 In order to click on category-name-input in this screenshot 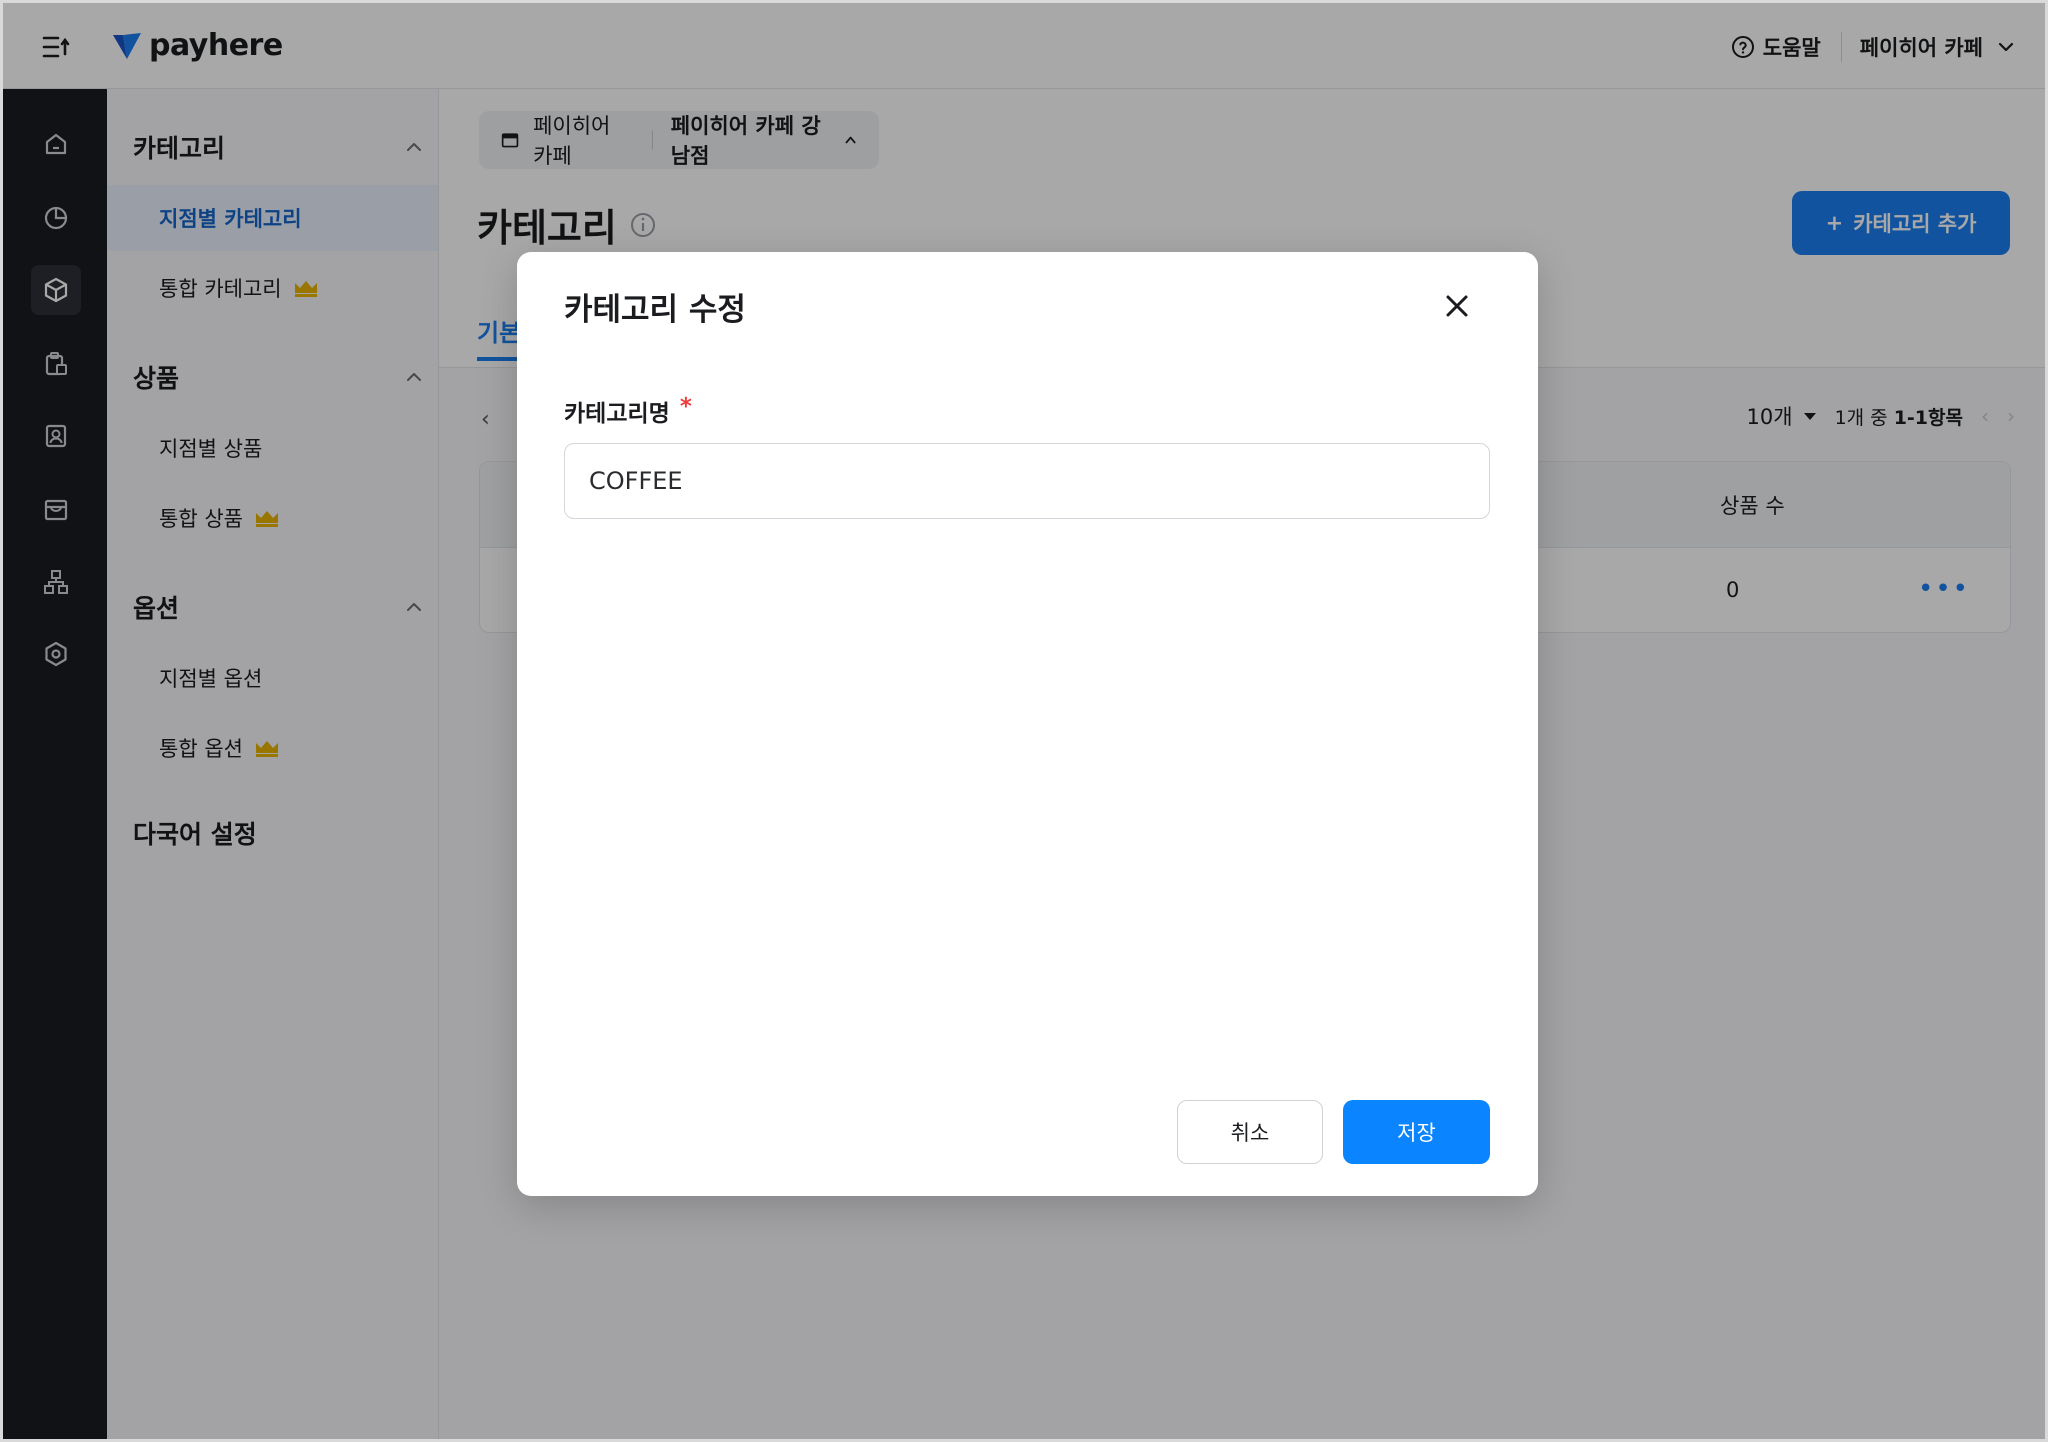, I will do `click(1027, 481)`.